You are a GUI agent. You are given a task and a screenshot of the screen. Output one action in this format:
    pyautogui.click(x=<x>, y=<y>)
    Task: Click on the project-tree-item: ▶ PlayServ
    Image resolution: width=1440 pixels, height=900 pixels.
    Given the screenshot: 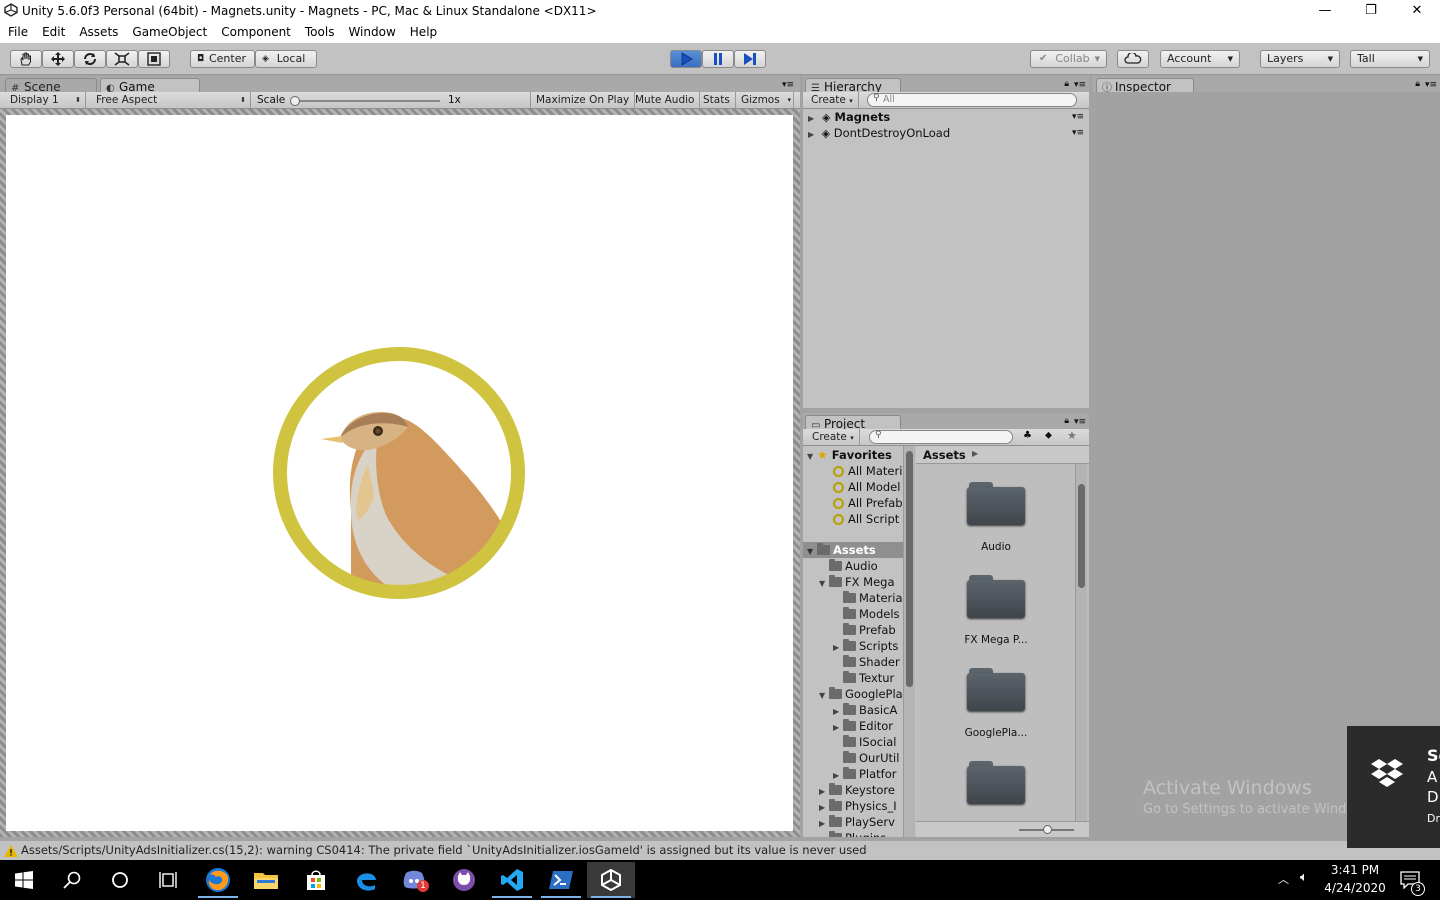 What is the action you would take?
    pyautogui.click(x=857, y=822)
    